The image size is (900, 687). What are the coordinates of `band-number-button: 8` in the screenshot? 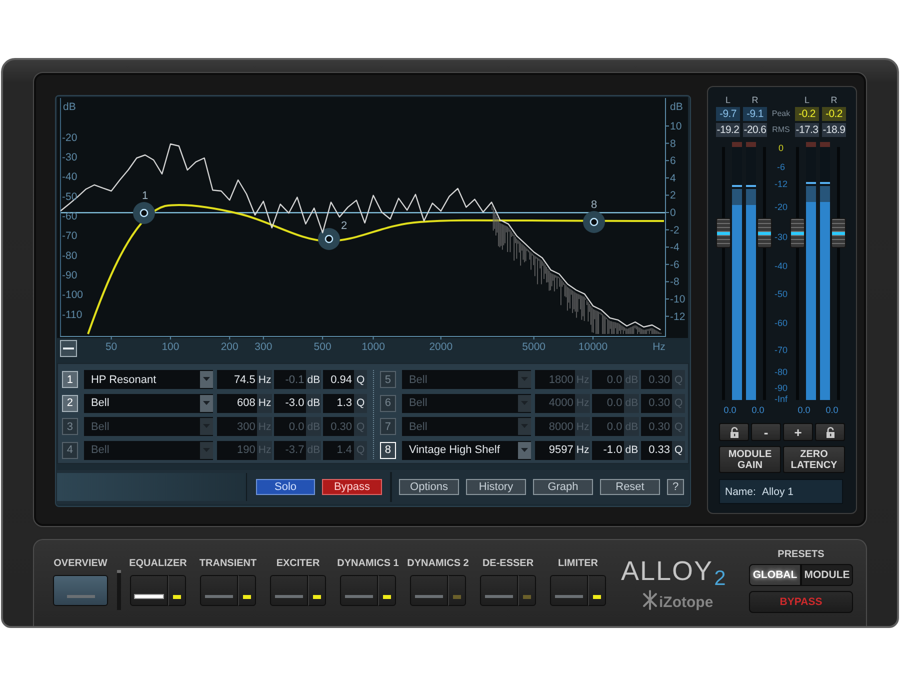 It's located at (388, 450).